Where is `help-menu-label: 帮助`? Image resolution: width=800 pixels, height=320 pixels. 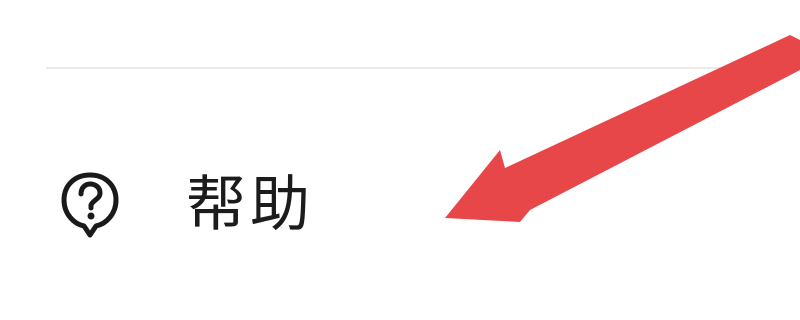 help-menu-label: 帮助 is located at coordinates (250, 205).